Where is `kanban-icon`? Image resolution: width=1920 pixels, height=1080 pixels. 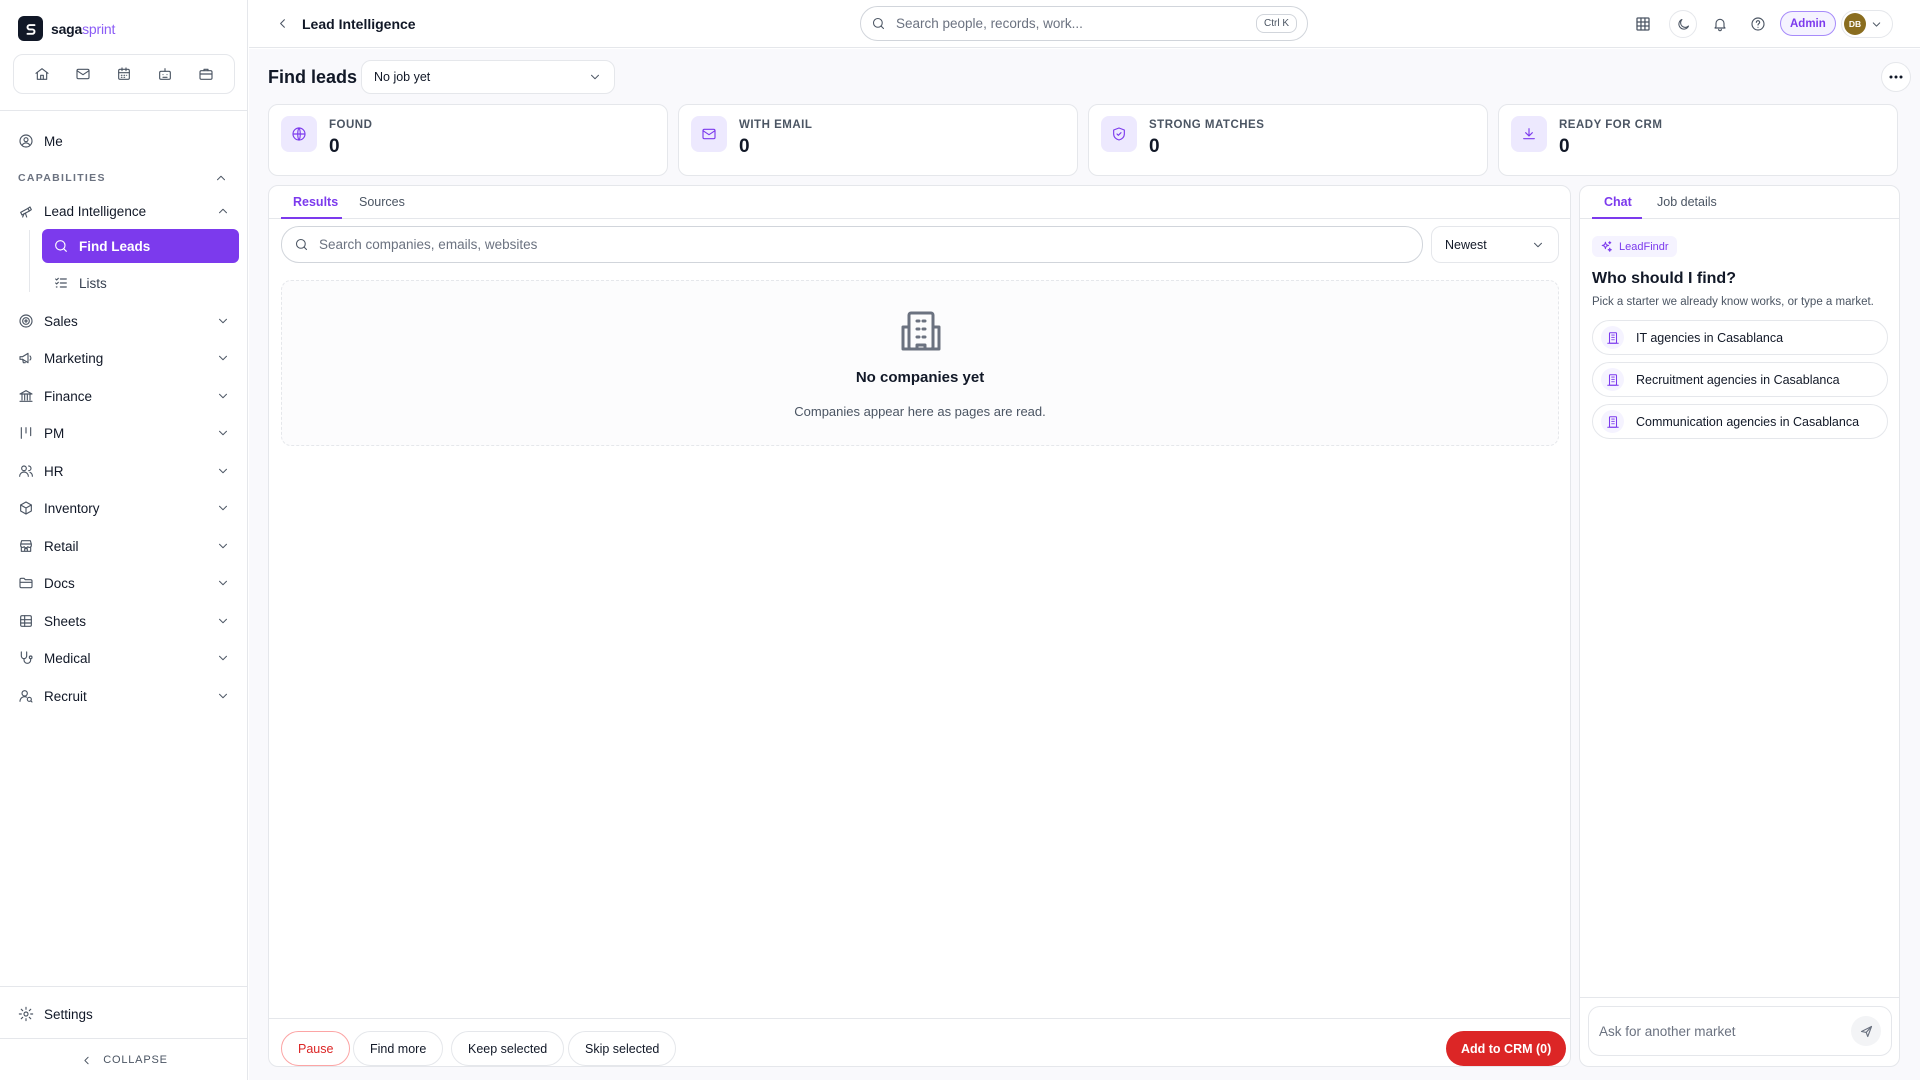 kanban-icon is located at coordinates (26, 433).